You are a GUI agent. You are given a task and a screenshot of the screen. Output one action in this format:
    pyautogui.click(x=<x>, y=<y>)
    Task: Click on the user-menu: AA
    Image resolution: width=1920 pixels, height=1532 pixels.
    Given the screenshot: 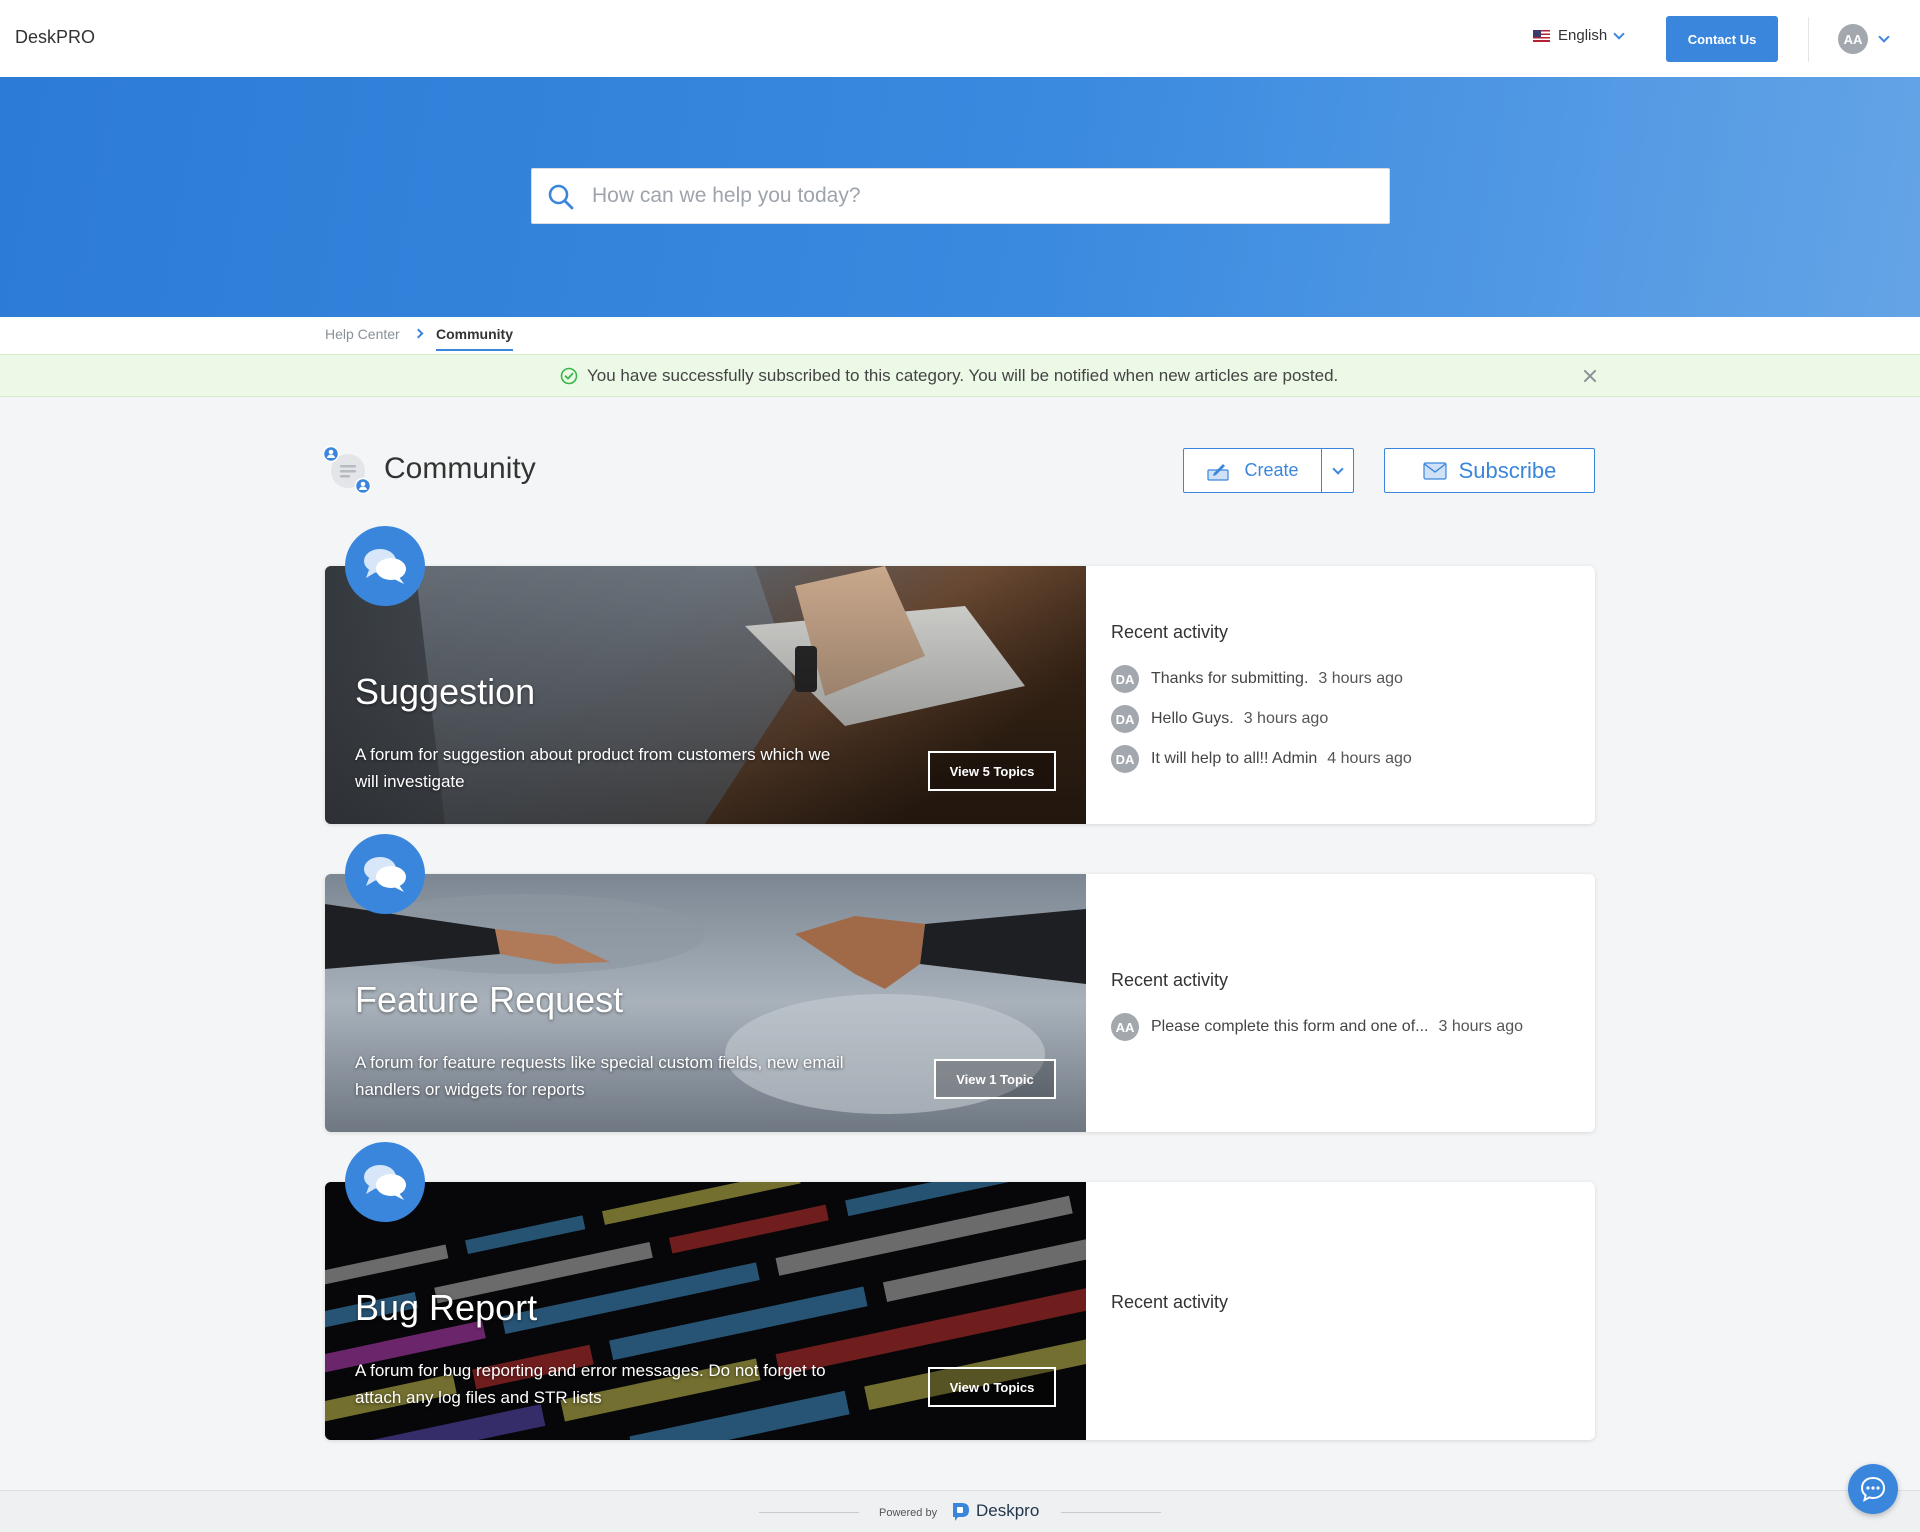 What is the action you would take?
    pyautogui.click(x=1864, y=39)
    